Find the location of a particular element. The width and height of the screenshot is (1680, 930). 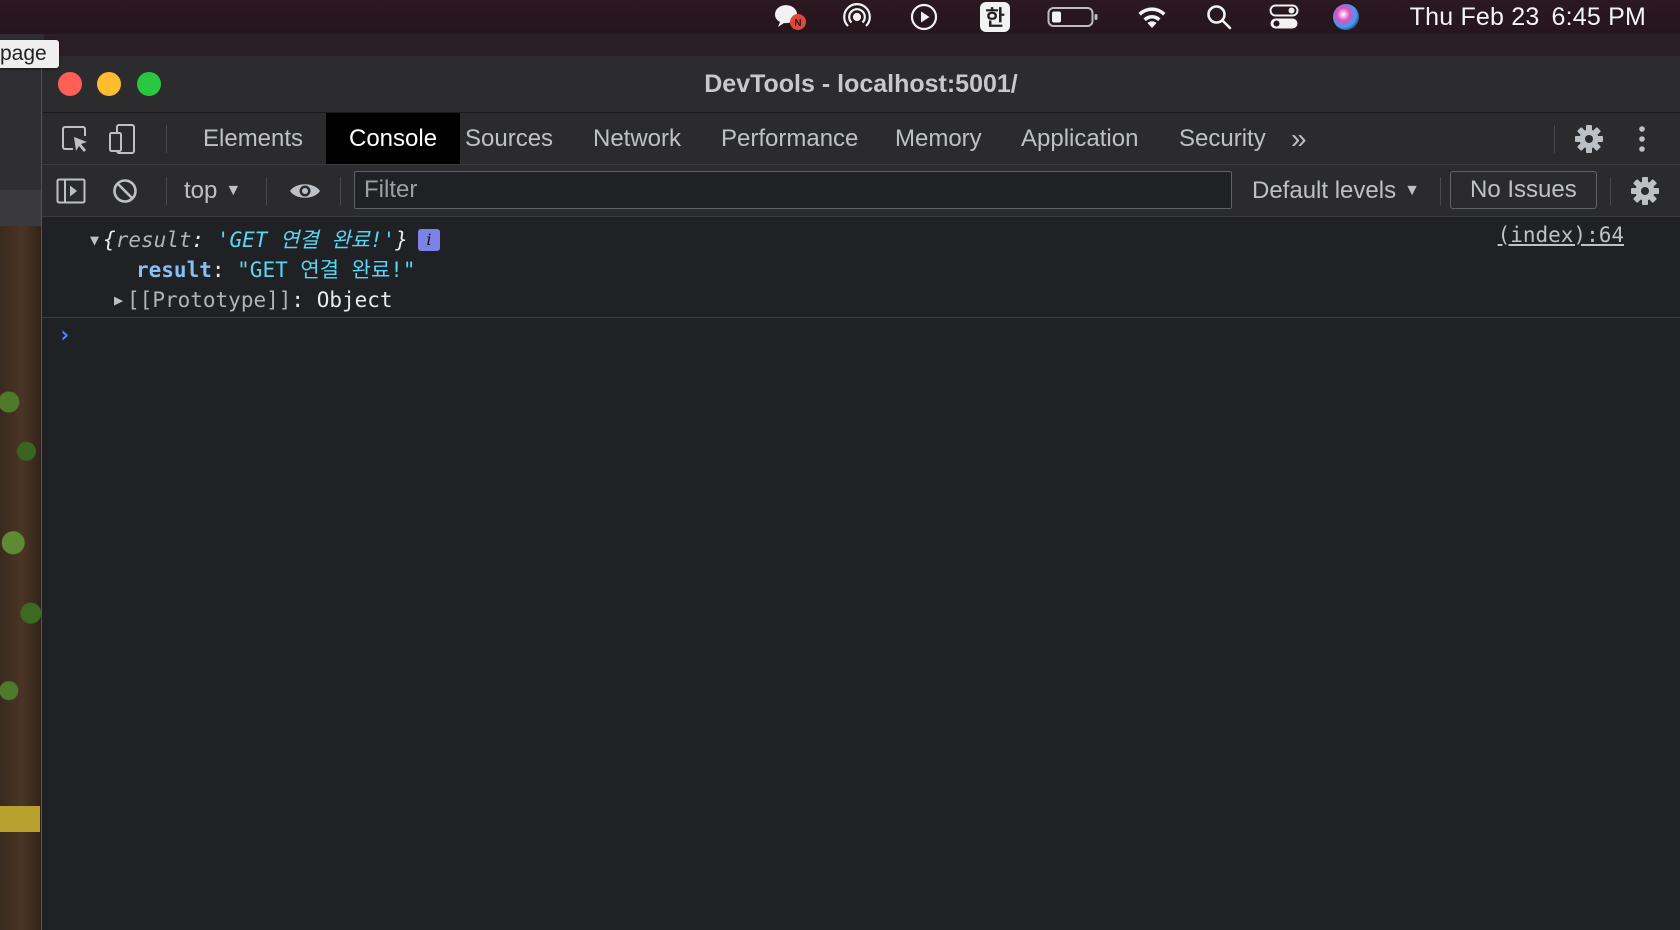

tab-sources: Sources is located at coordinates (509, 138).